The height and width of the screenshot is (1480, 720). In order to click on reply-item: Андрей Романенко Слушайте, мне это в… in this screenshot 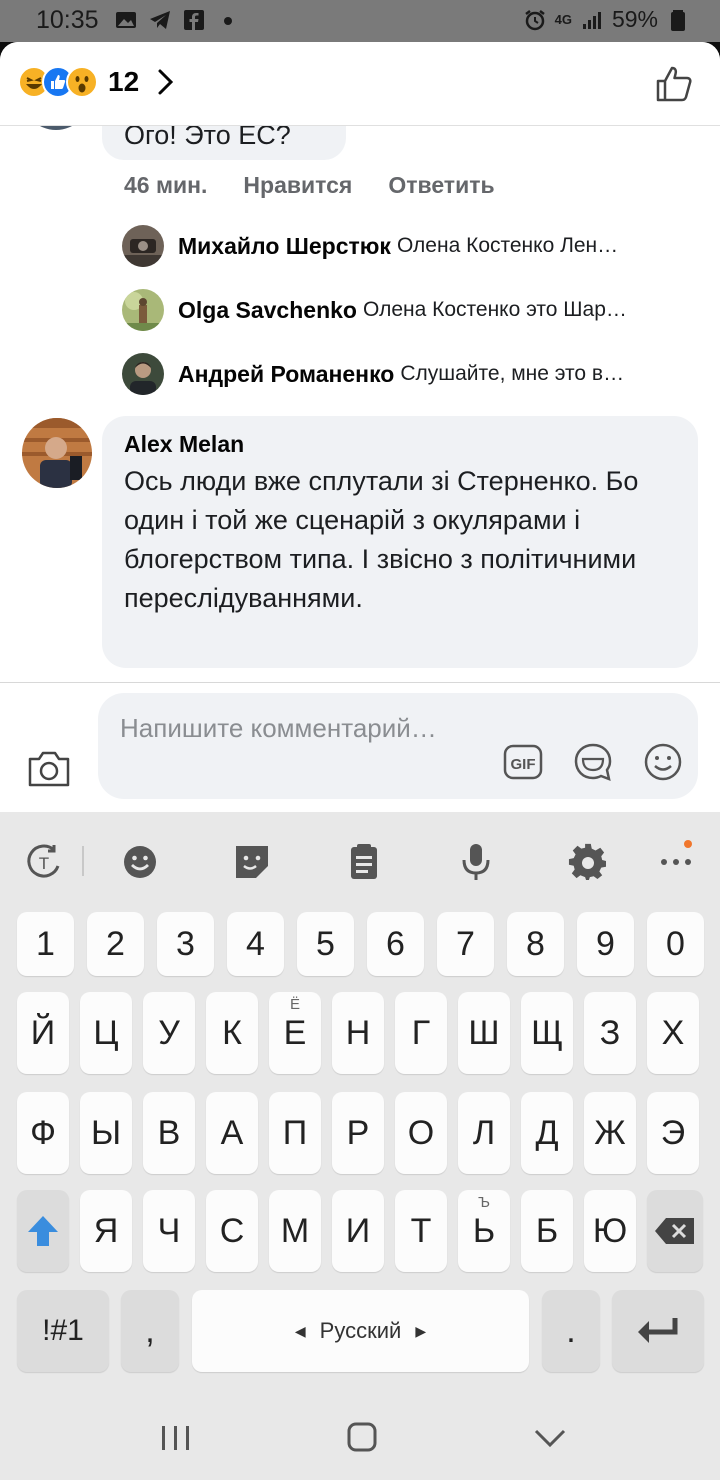, I will do `click(407, 374)`.